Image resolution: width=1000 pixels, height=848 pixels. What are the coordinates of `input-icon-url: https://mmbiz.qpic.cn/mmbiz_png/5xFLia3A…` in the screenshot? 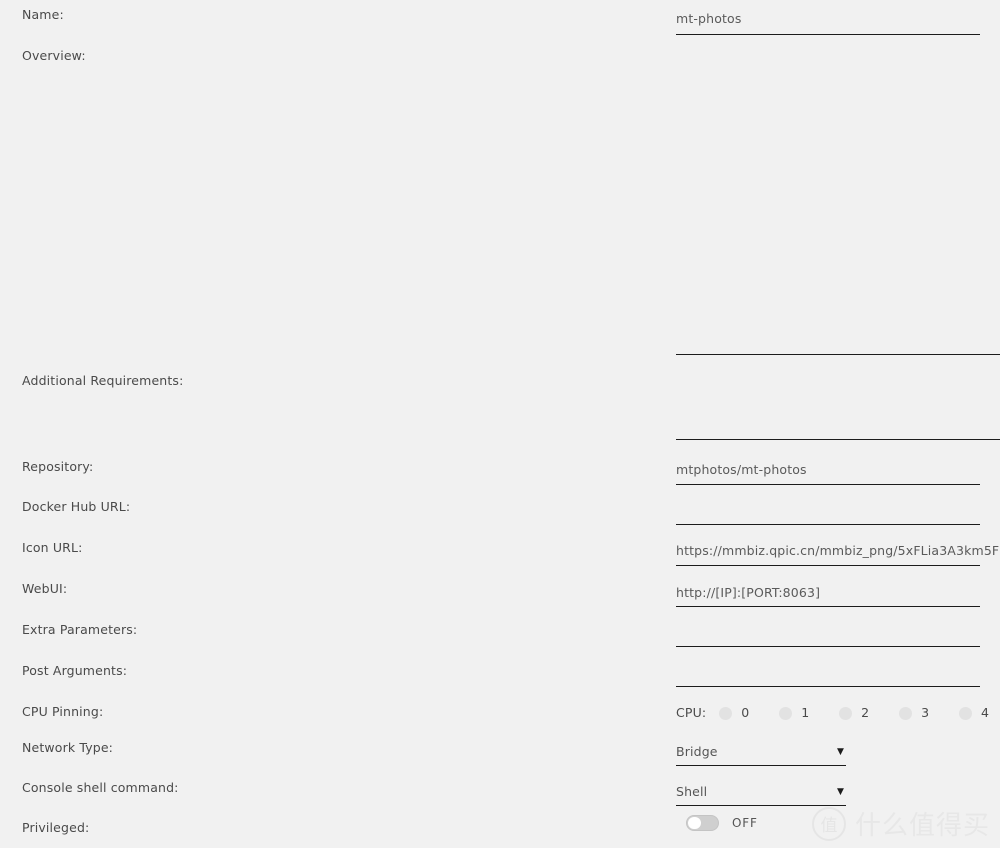 It's located at (838, 551).